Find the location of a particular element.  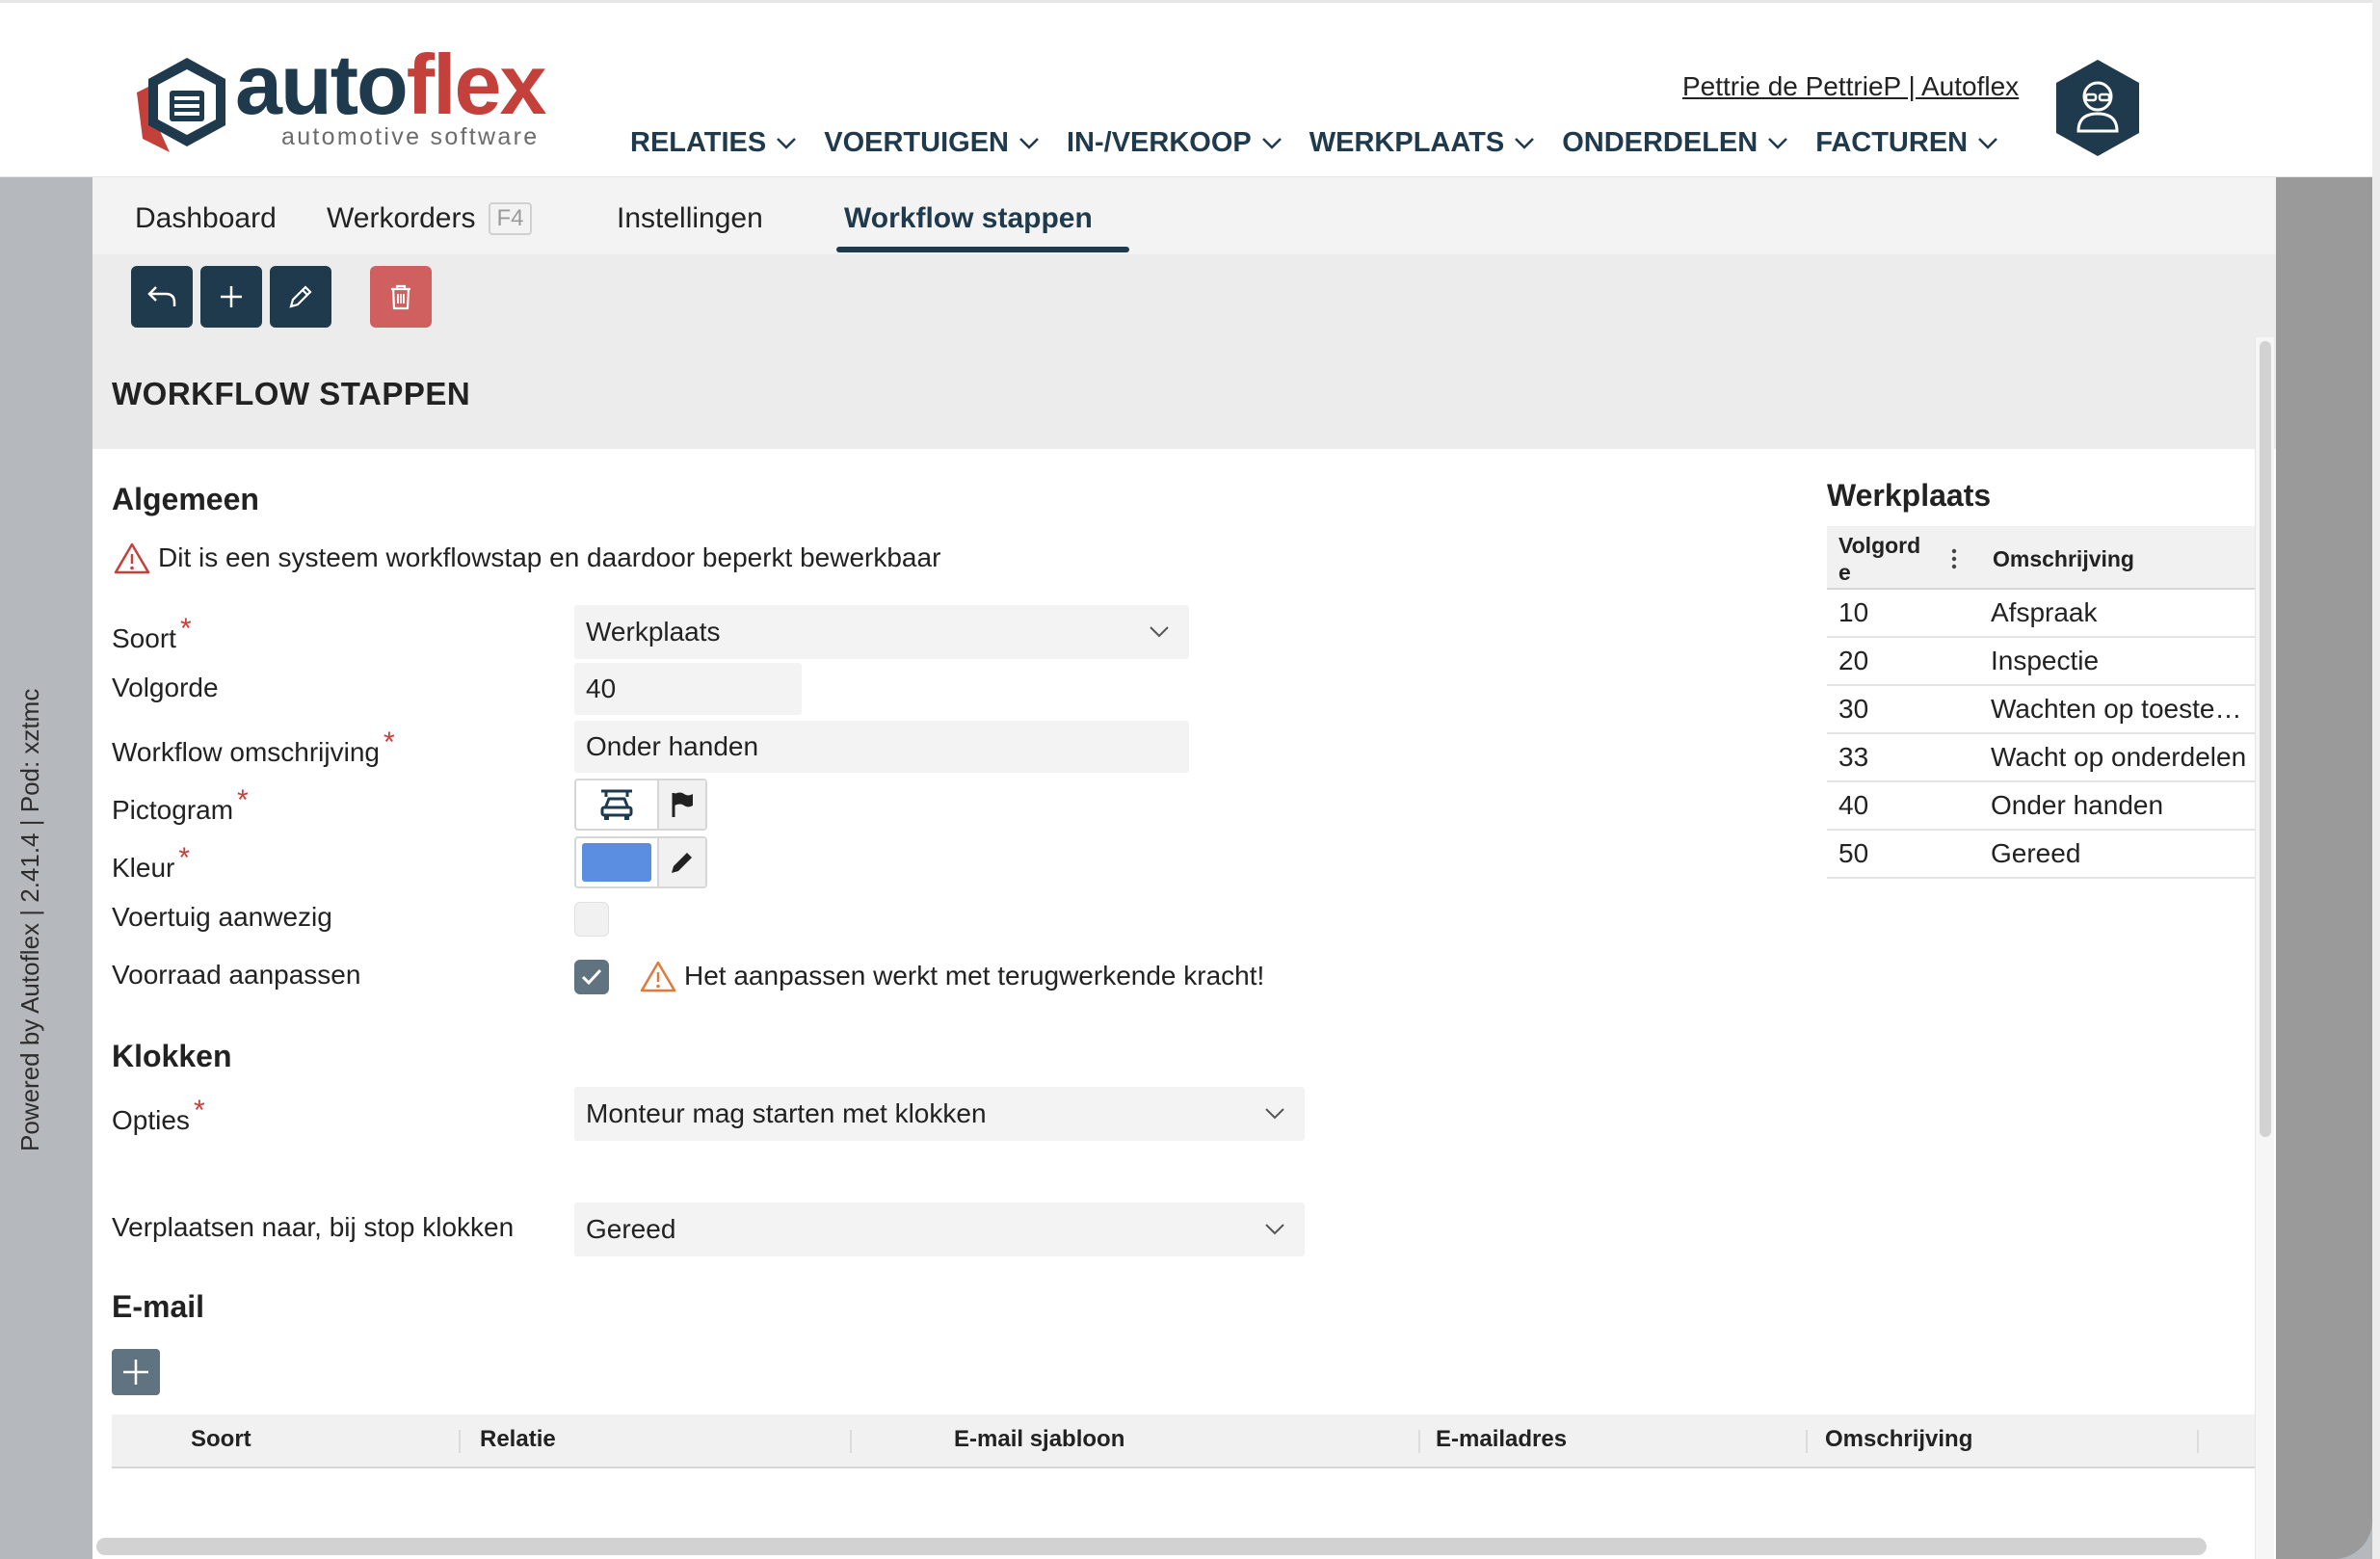

section-klokken-title: Klokken is located at coordinates (172, 1056).